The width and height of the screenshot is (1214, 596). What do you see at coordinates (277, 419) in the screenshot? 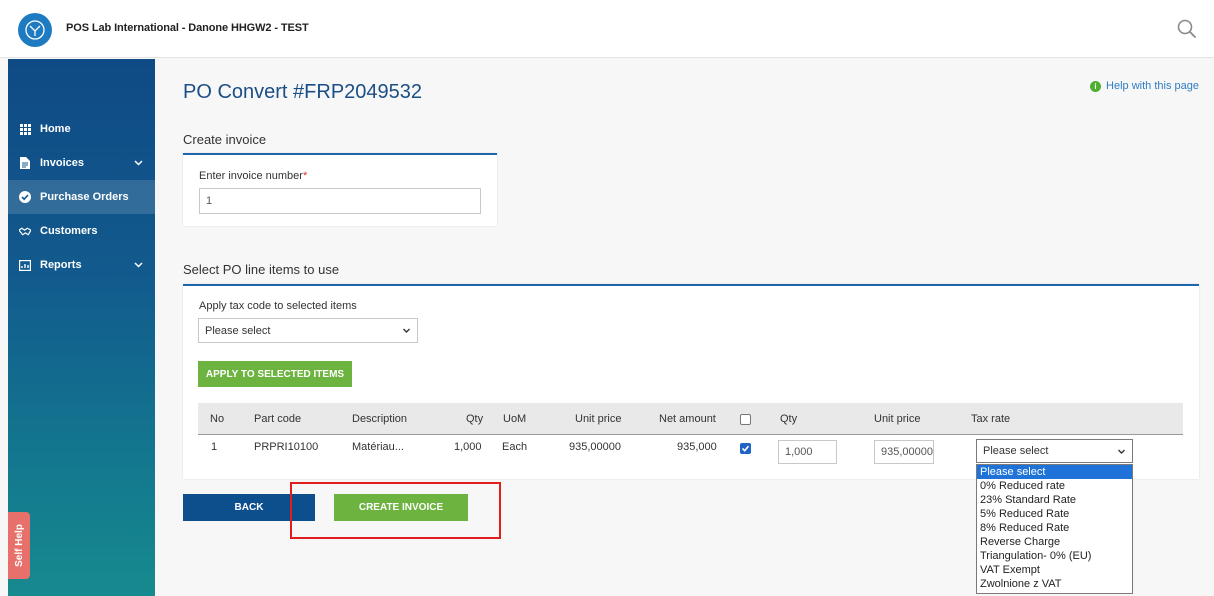
I see `column-header-part-code: Part code` at bounding box center [277, 419].